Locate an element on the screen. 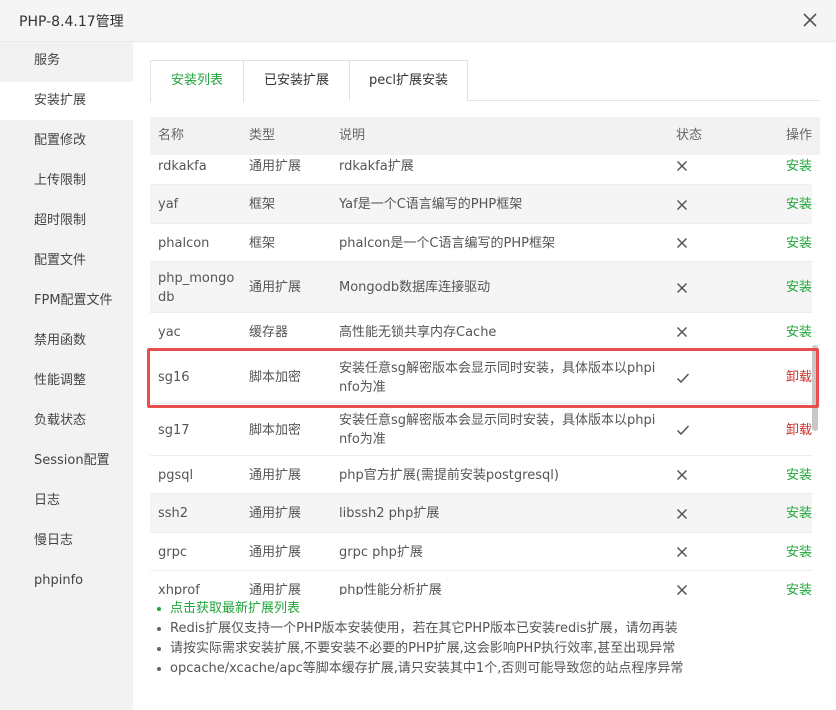  sidebar-item-phpinfo: phpinfo is located at coordinates (66, 581).